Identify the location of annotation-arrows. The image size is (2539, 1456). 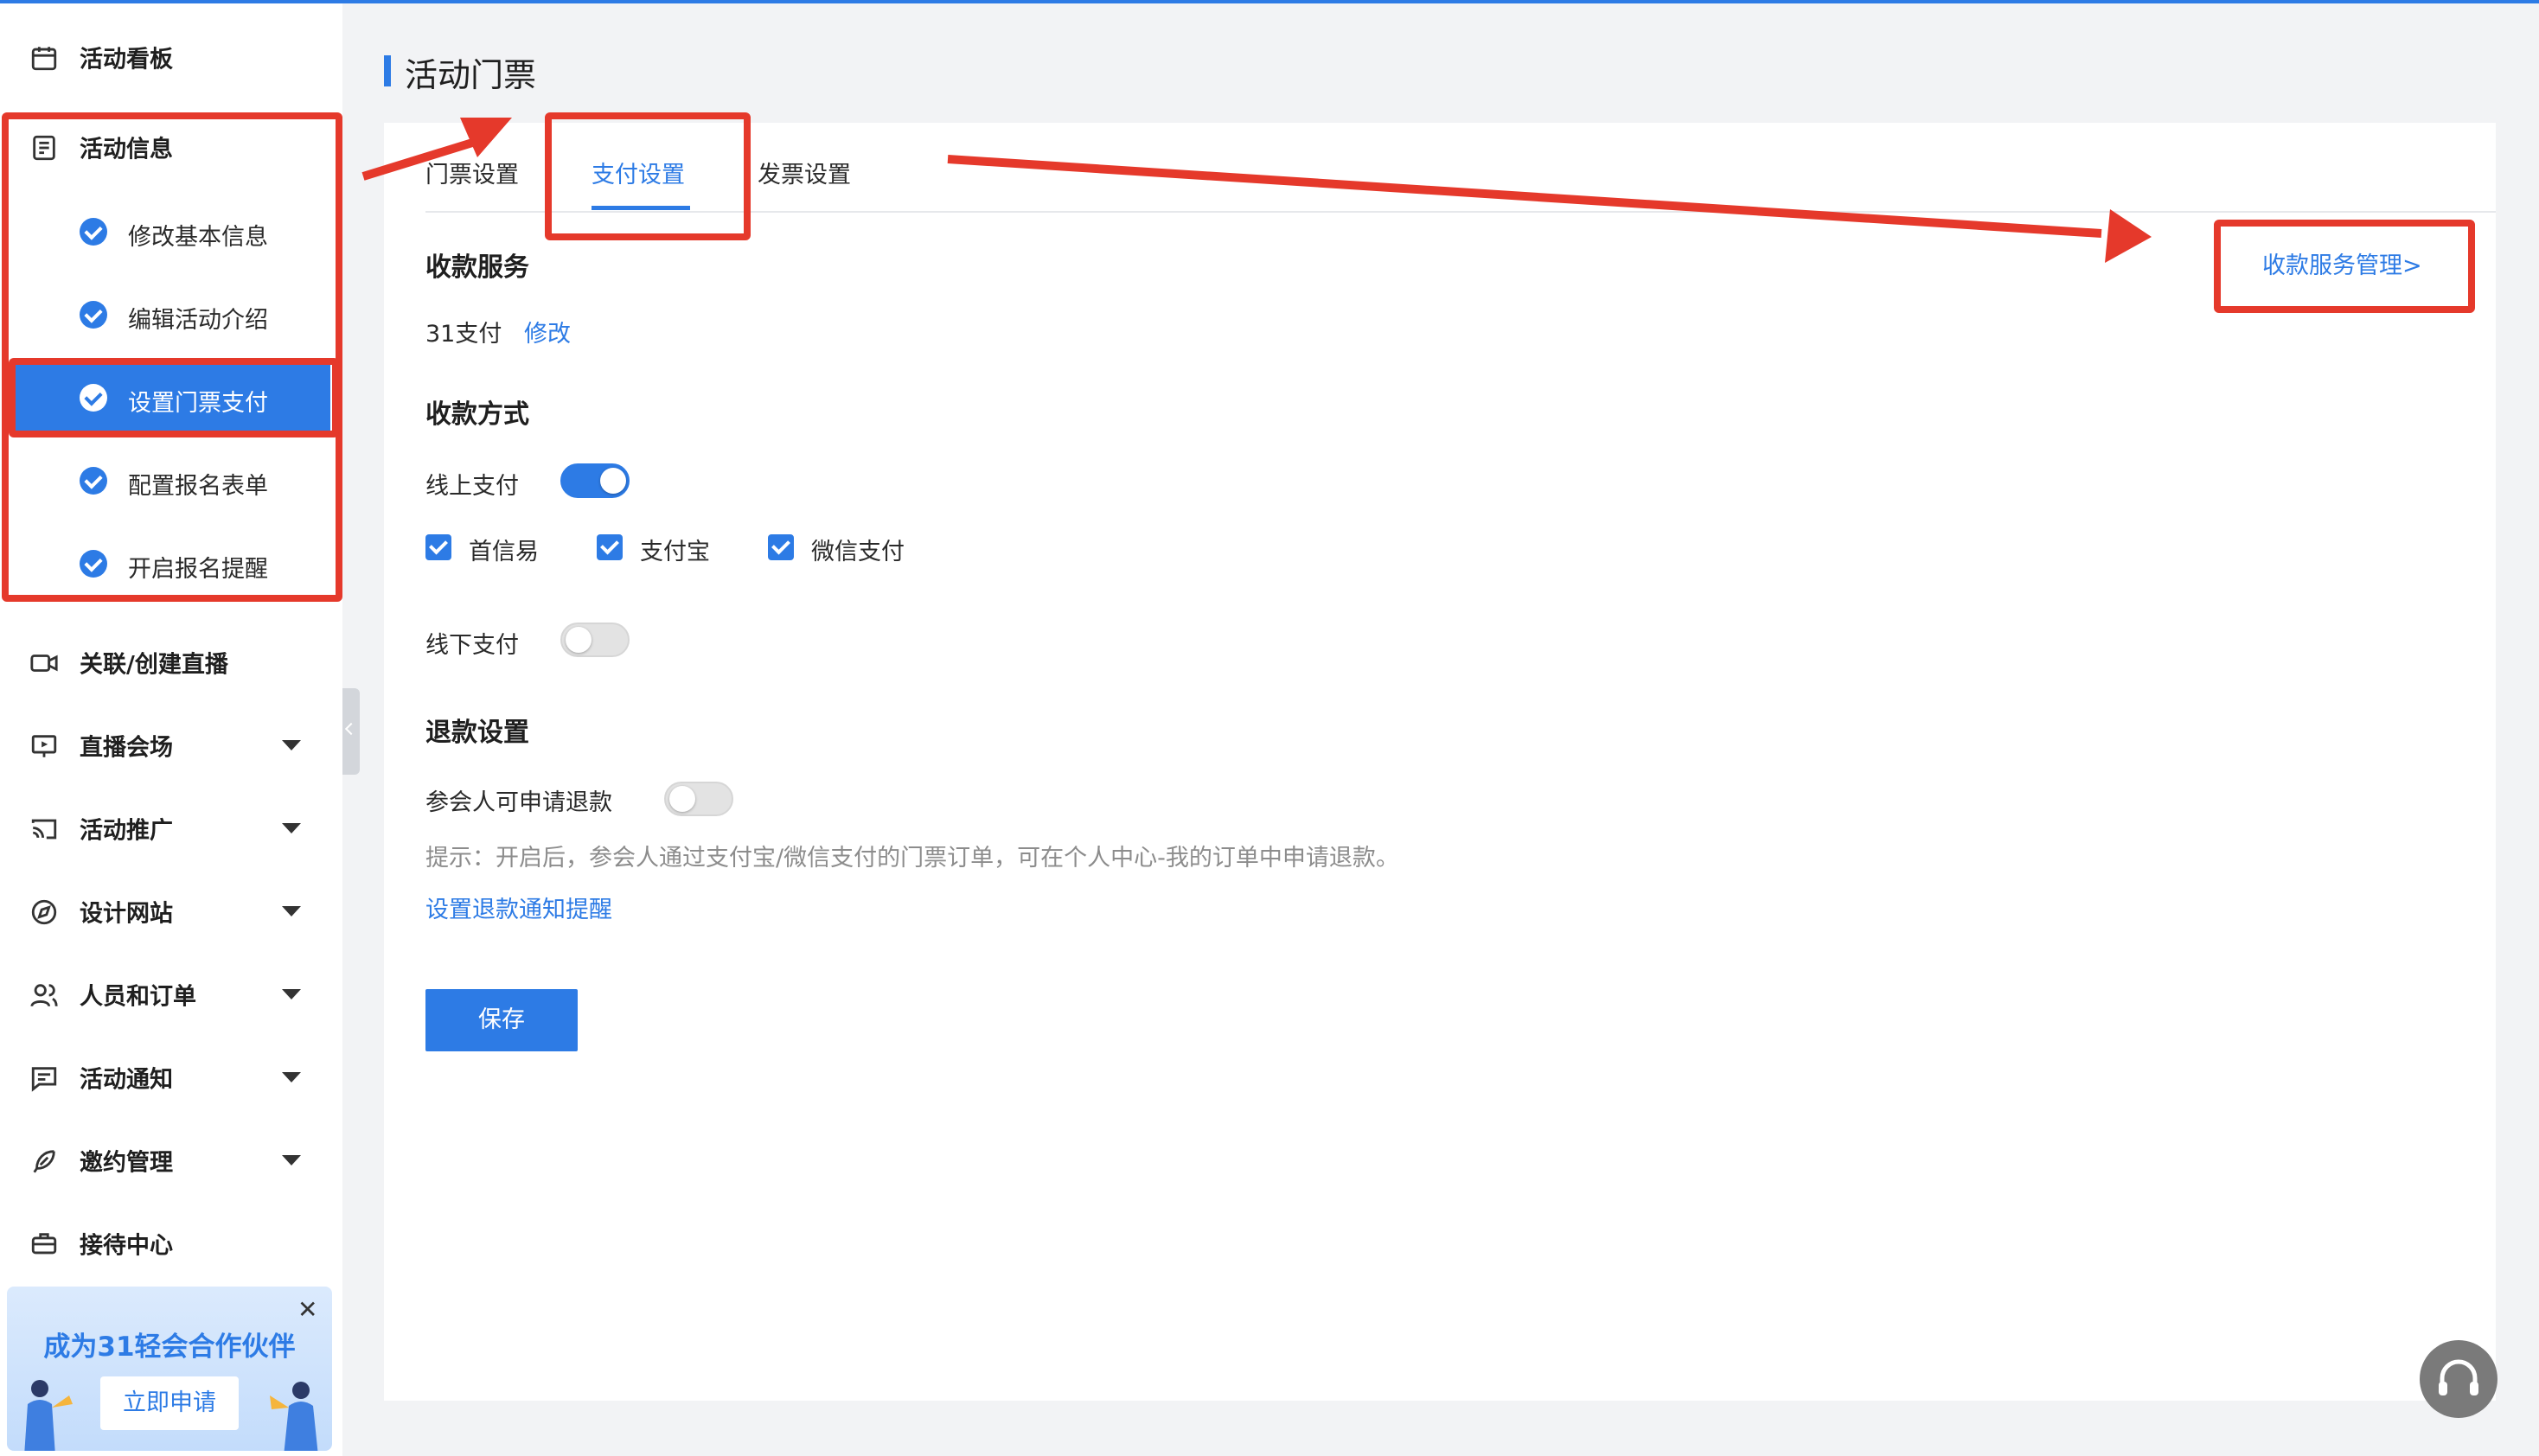
(1256, 190).